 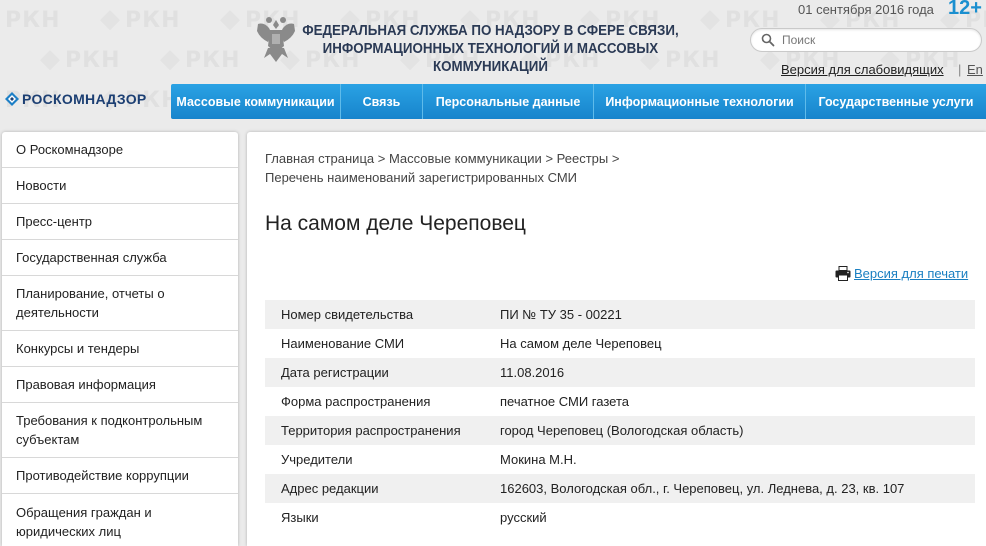 I want to click on sidebar-item-planning-reports: Планирование, отчеты о деятельности, so click(x=120, y=303).